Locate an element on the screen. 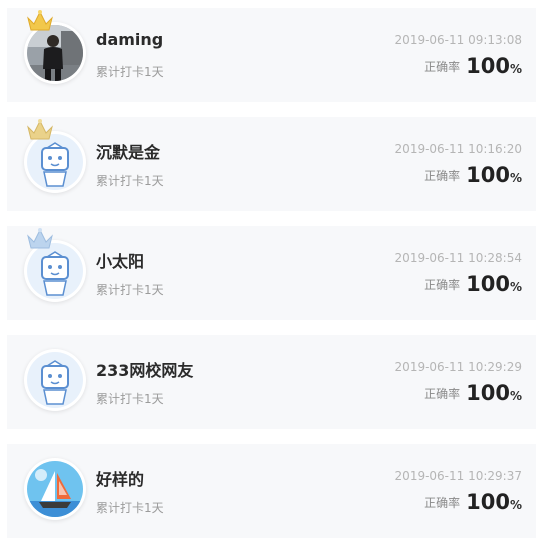 This screenshot has height=538, width=536. sailboat-avatar-icon is located at coordinates (55, 489).